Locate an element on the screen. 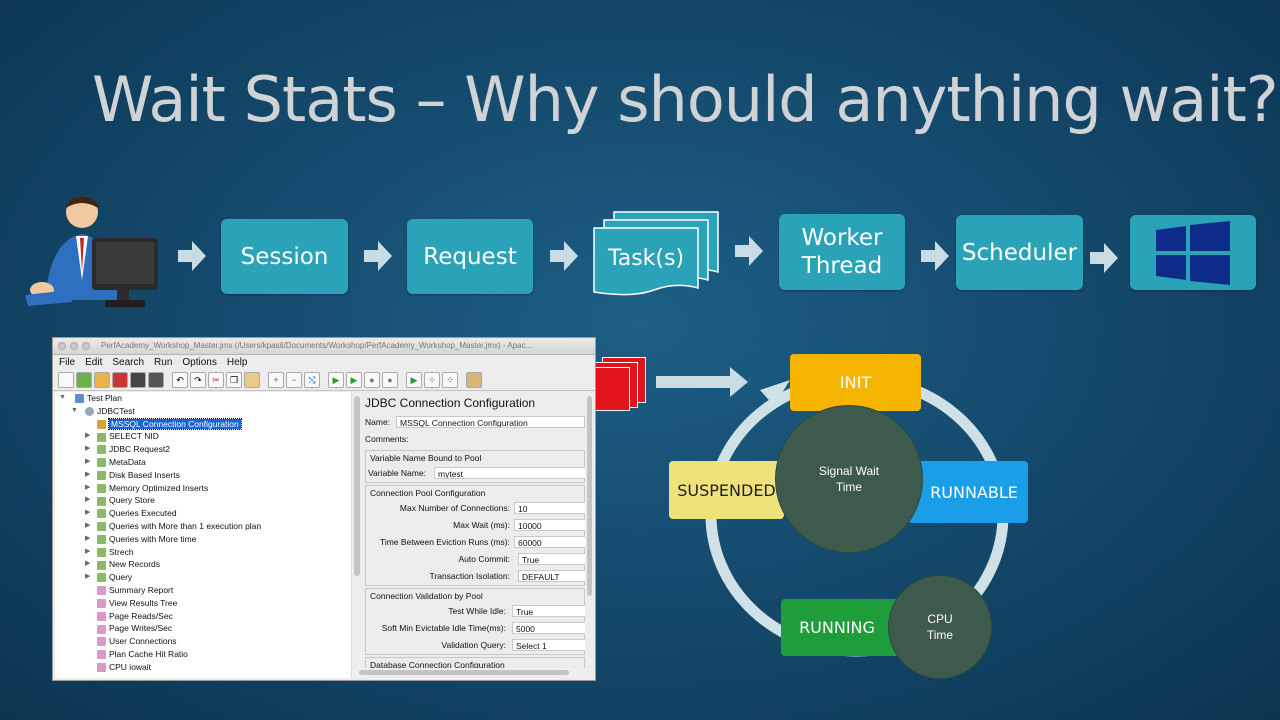 Image resolution: width=1280 pixels, height=720 pixels. tree-item: ▶ SELECT NID is located at coordinates (203, 436).